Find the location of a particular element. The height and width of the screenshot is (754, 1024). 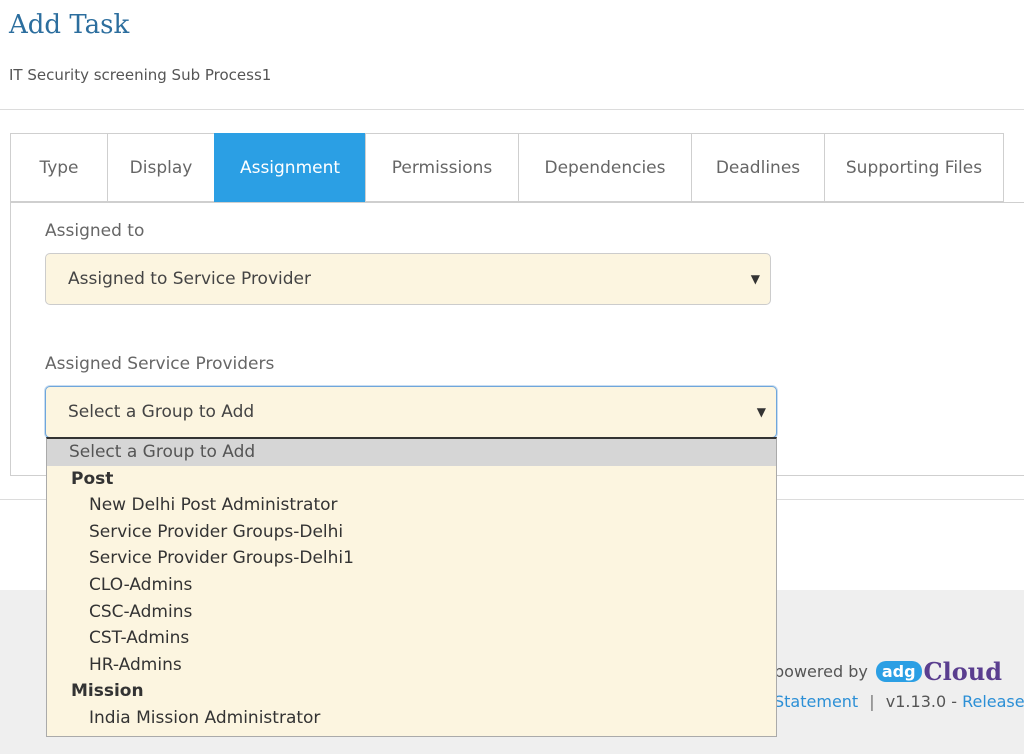

assigned-to-label: Assigned to is located at coordinates (95, 231).